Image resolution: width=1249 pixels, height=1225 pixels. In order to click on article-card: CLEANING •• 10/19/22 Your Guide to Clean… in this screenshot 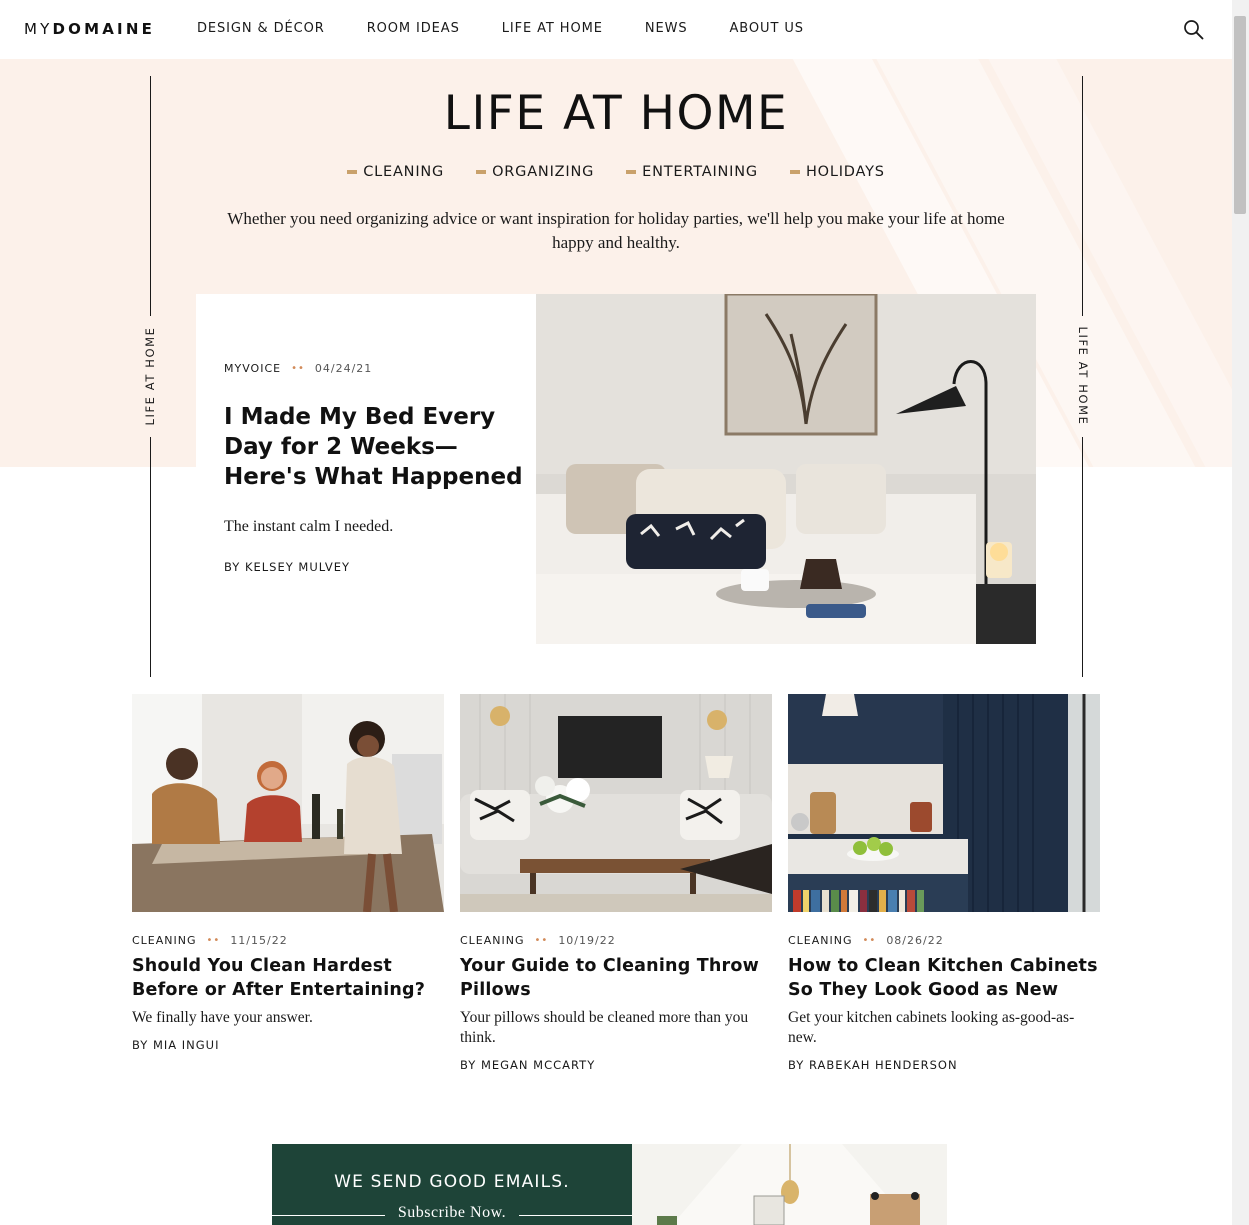, I will do `click(616, 883)`.